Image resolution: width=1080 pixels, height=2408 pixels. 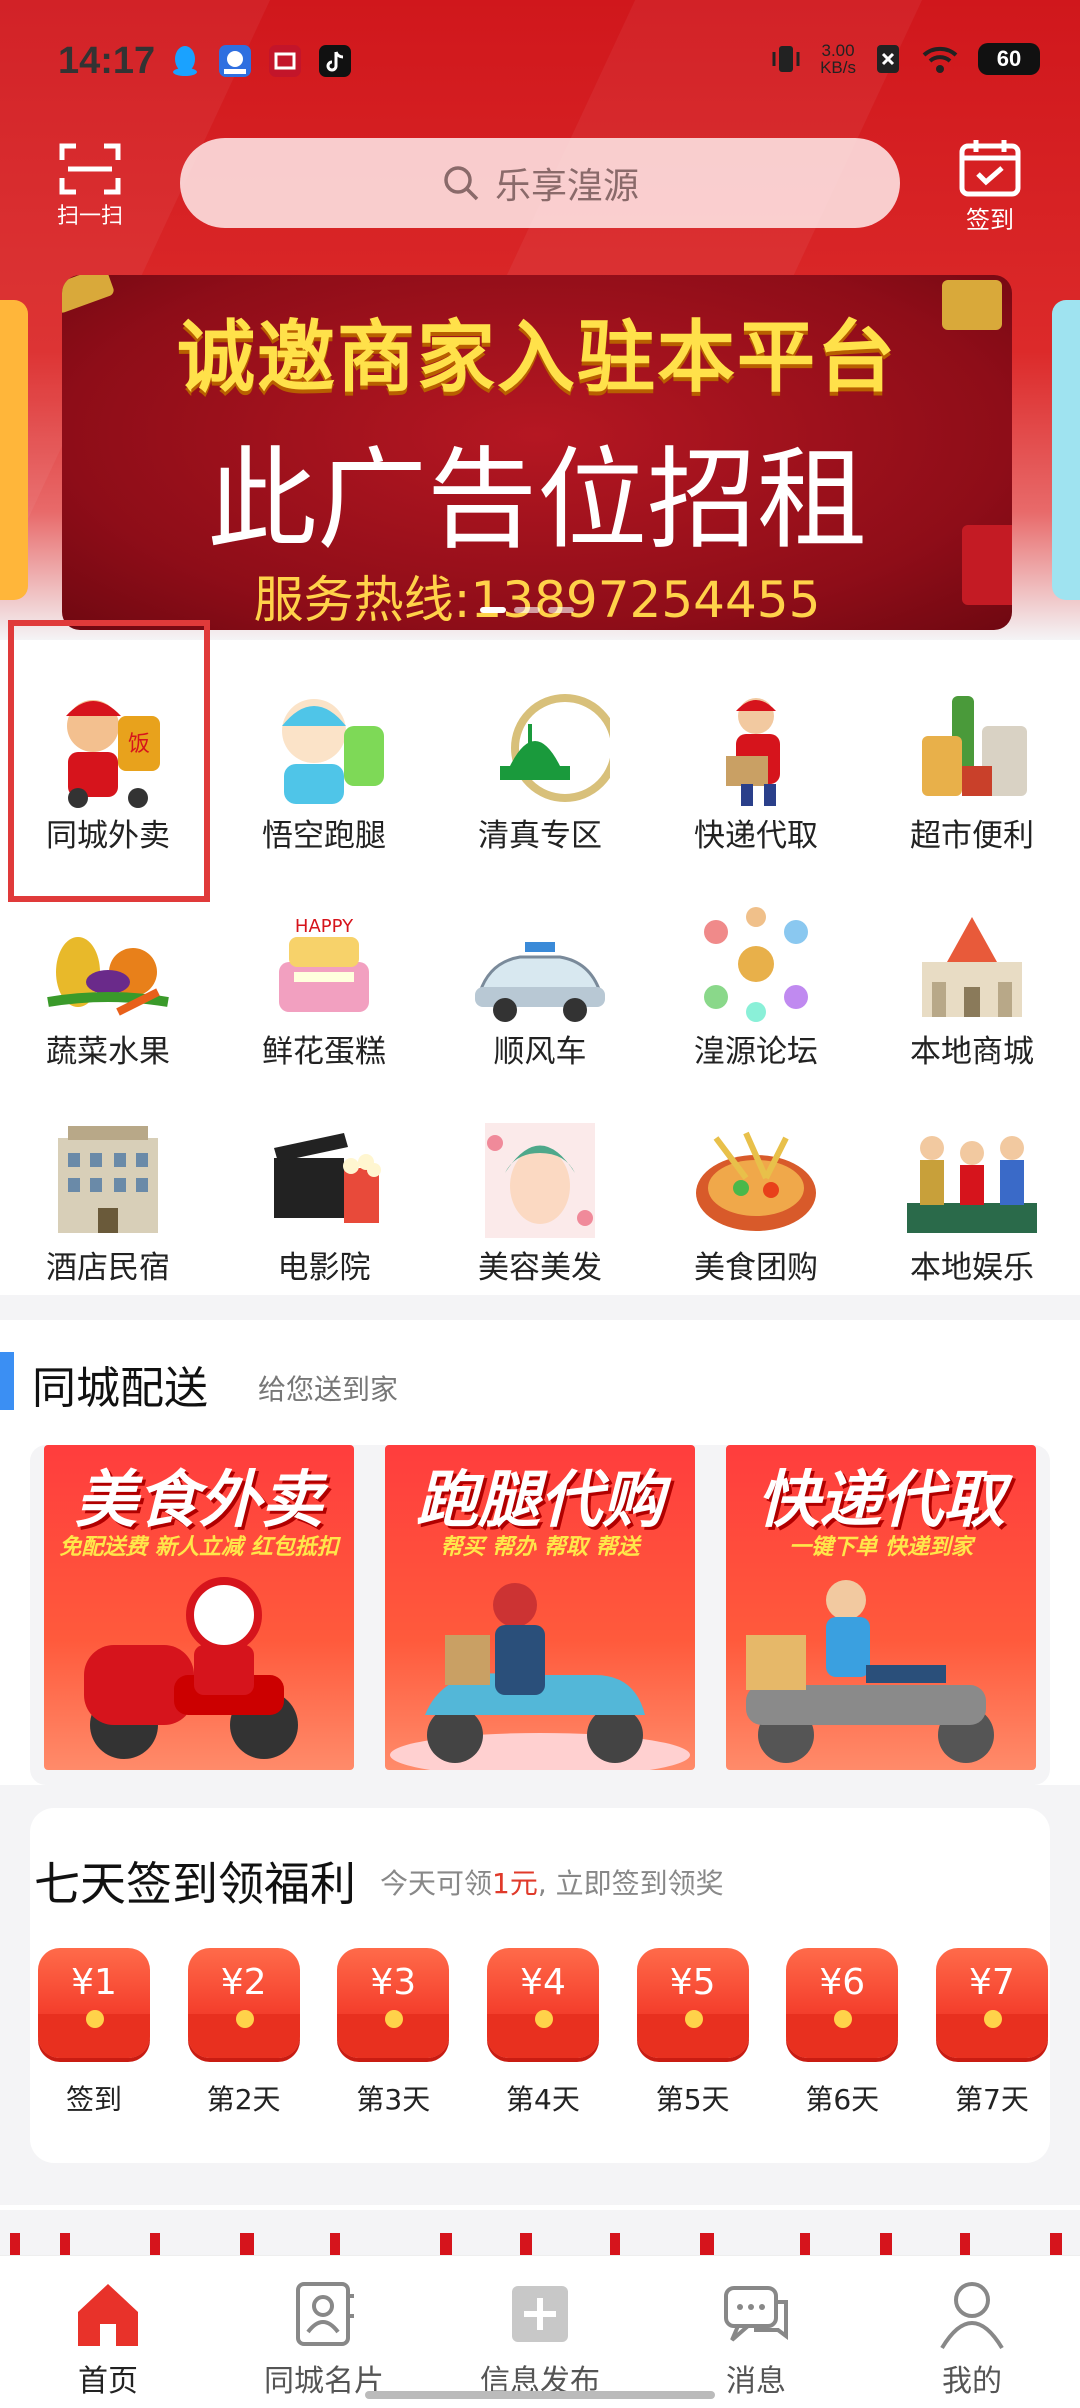 I want to click on banner-pagination, so click(x=527, y=610).